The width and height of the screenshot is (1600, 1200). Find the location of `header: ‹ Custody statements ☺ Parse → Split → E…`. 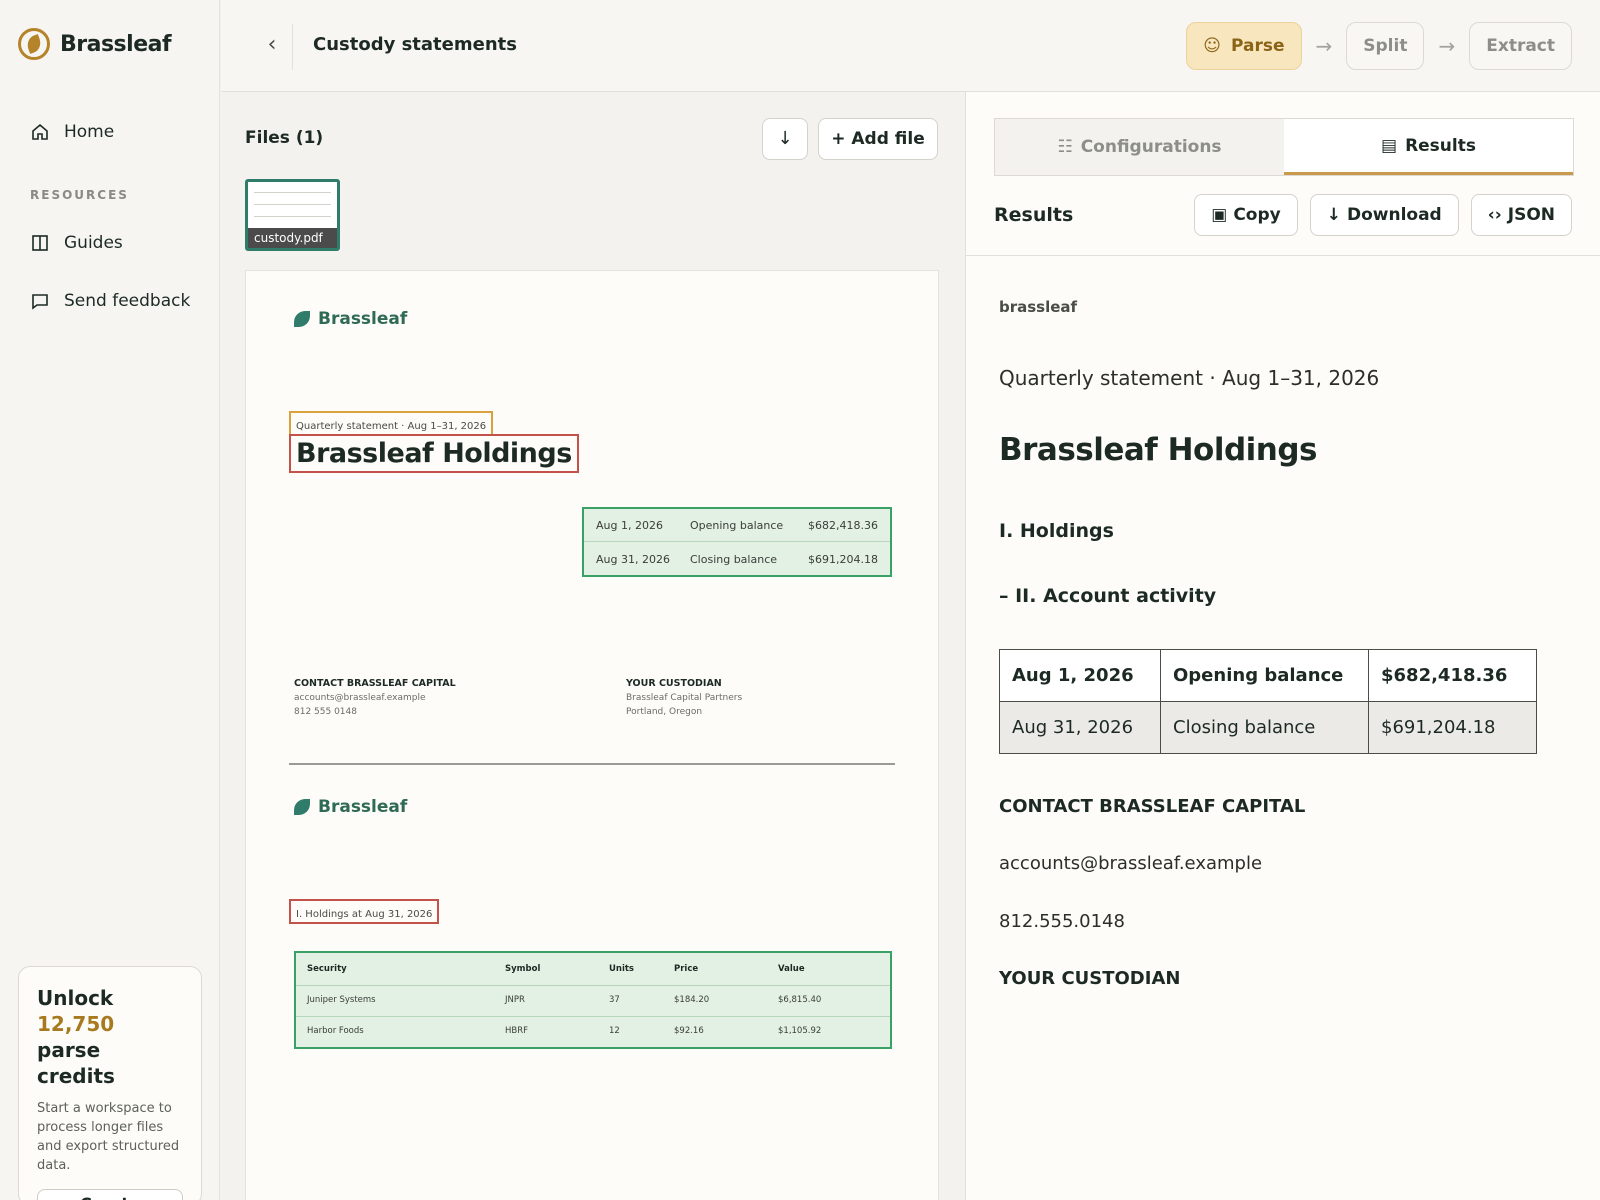

header: ‹ Custody statements ☺ Parse → Split → E… is located at coordinates (910, 46).